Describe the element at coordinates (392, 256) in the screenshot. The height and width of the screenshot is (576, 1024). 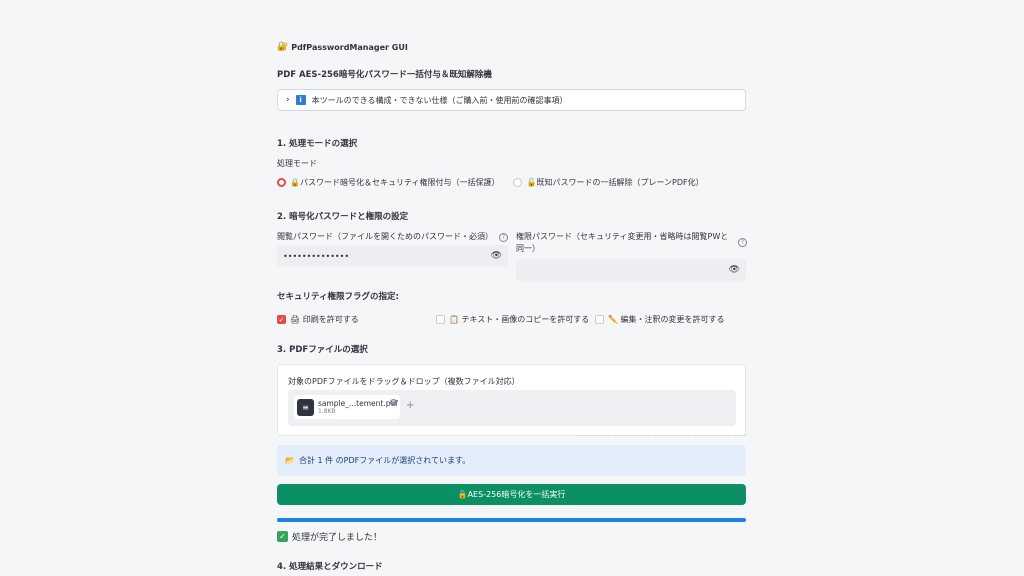
I see `view-password-field: •••••••••••••• 👁` at that location.